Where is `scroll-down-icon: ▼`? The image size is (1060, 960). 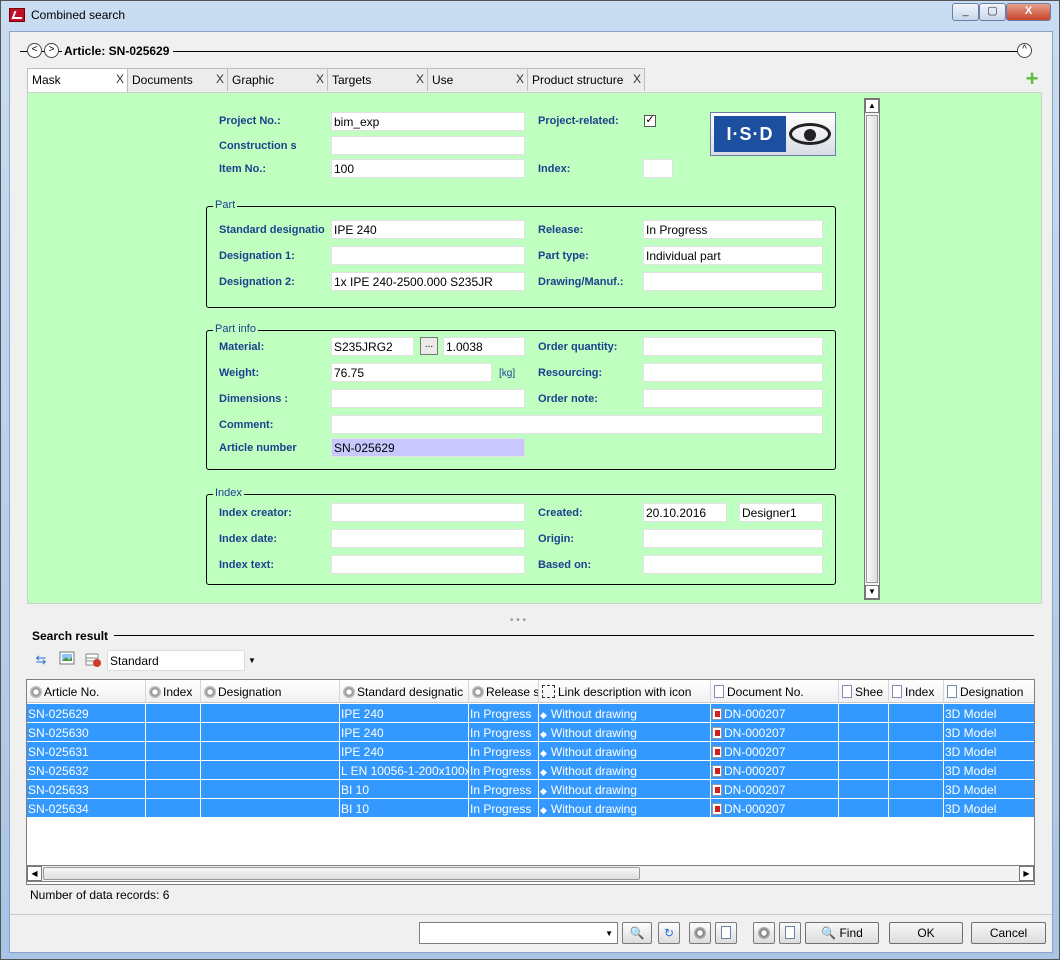
scroll-down-icon: ▼ is located at coordinates (872, 592).